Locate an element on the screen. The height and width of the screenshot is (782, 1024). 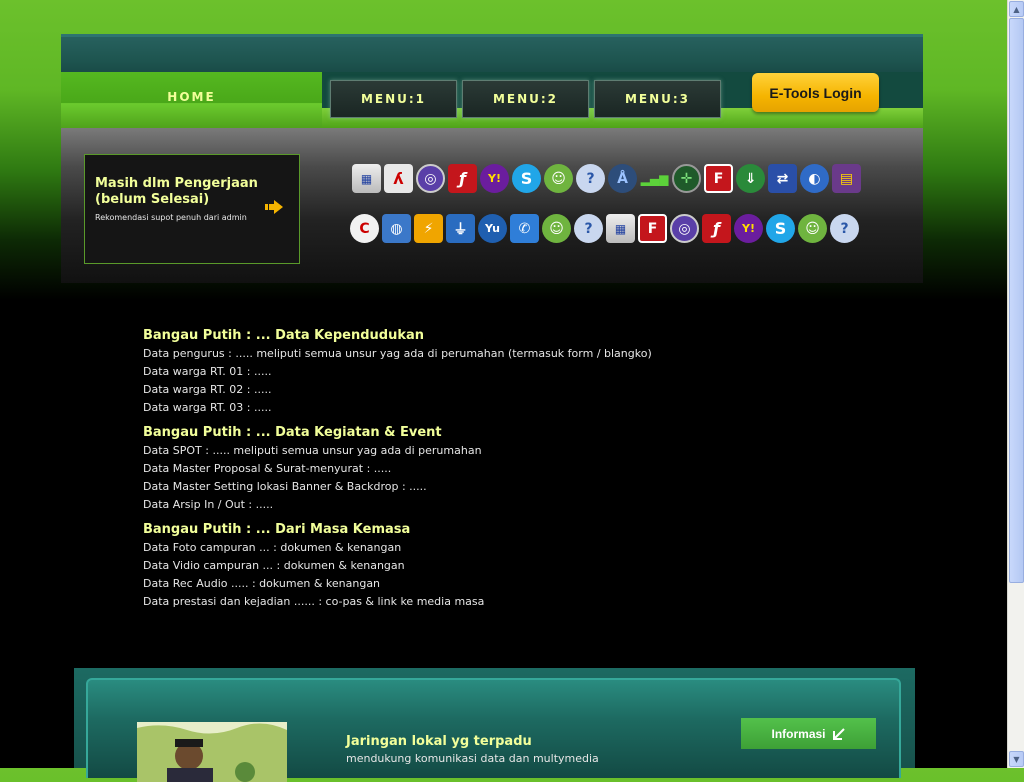
pdf-icon: ʎ is located at coordinates (398, 178).